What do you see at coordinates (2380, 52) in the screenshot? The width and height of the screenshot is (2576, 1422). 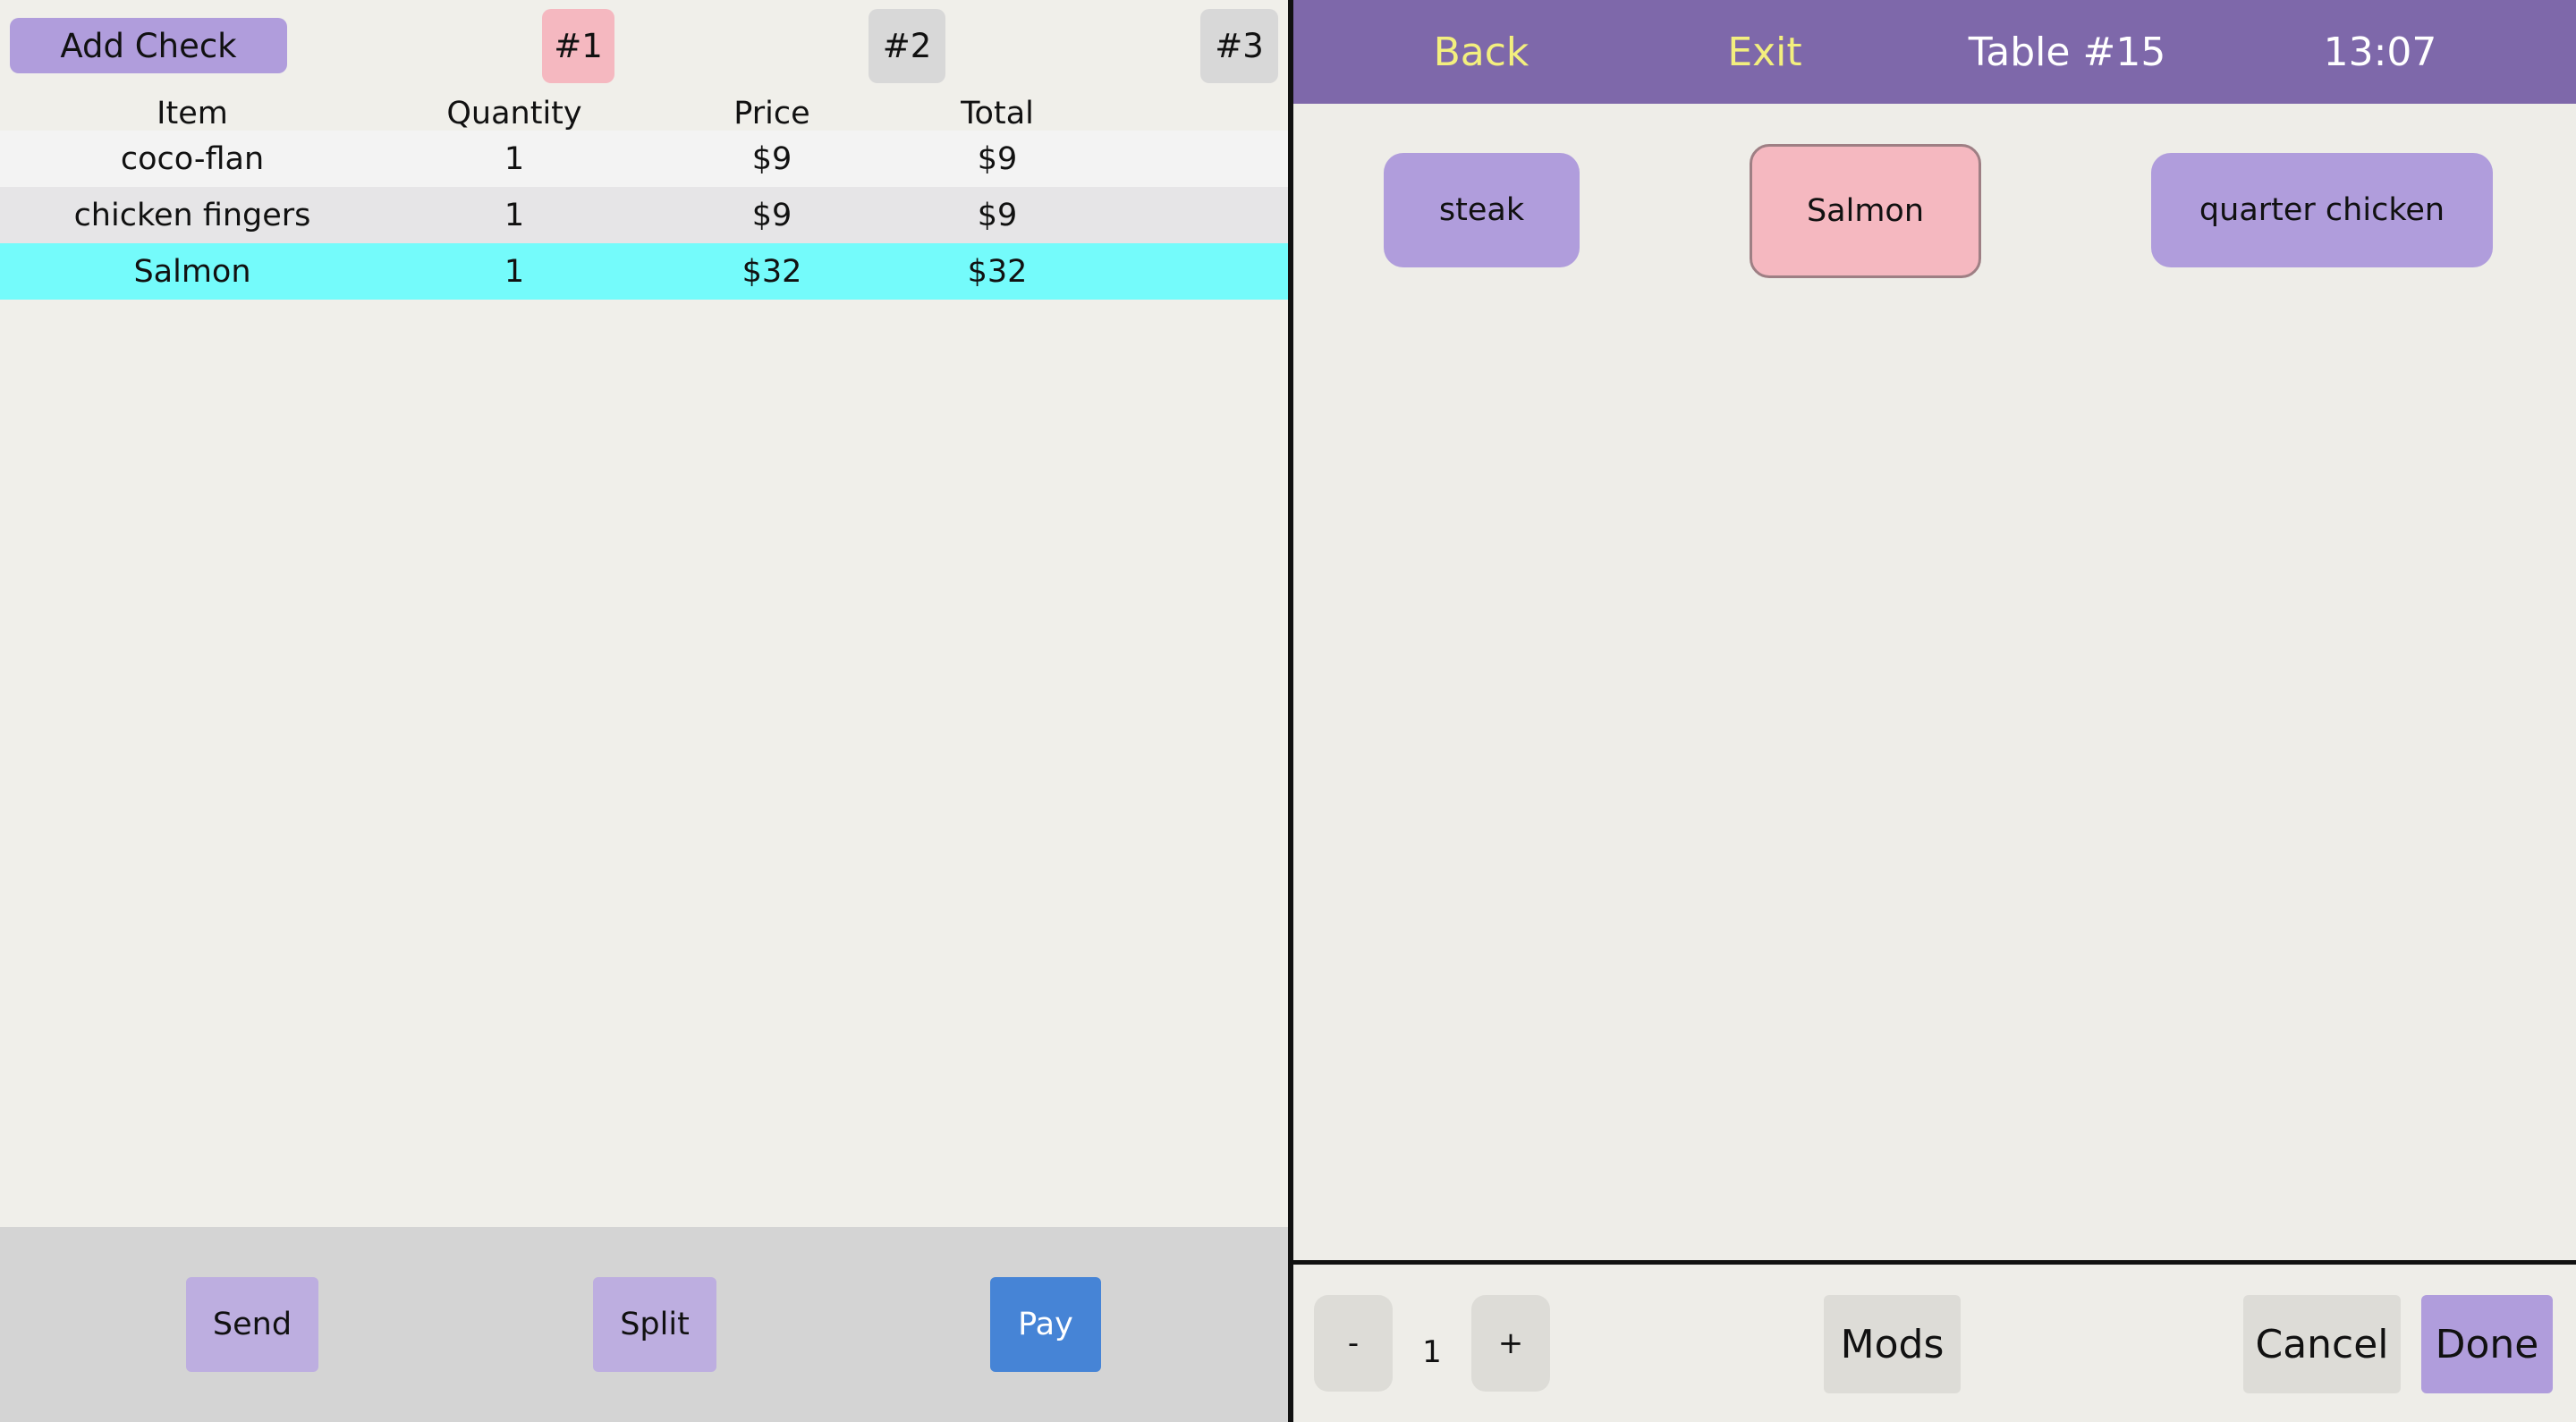 I see `clock: 13:07` at bounding box center [2380, 52].